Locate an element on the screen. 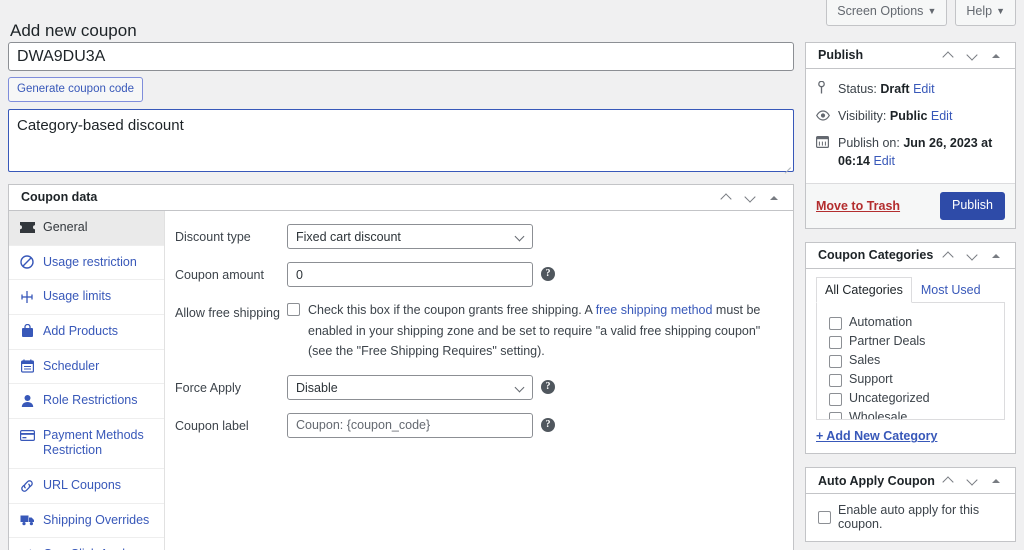 Image resolution: width=1024 pixels, height=550 pixels. help-label: Help is located at coordinates (979, 11).